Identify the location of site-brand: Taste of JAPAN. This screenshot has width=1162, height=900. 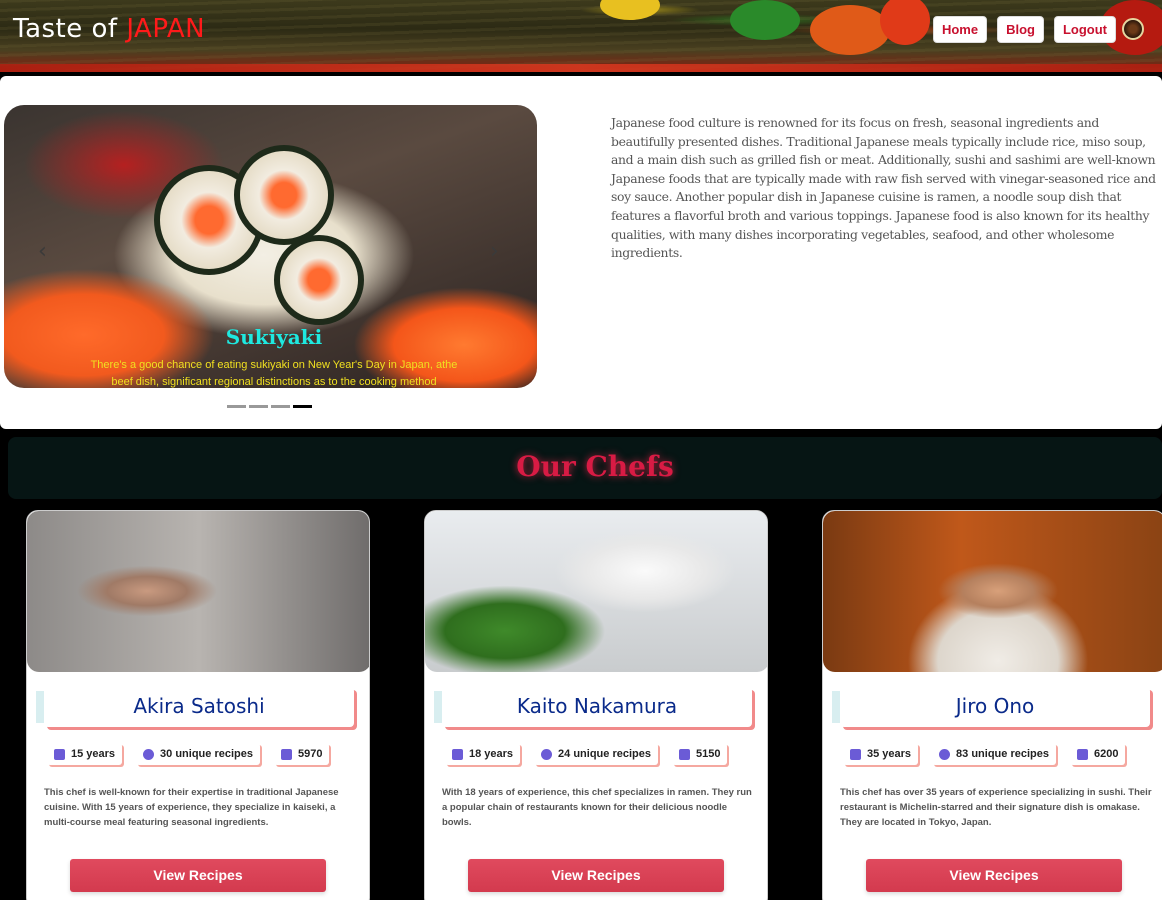
(109, 29).